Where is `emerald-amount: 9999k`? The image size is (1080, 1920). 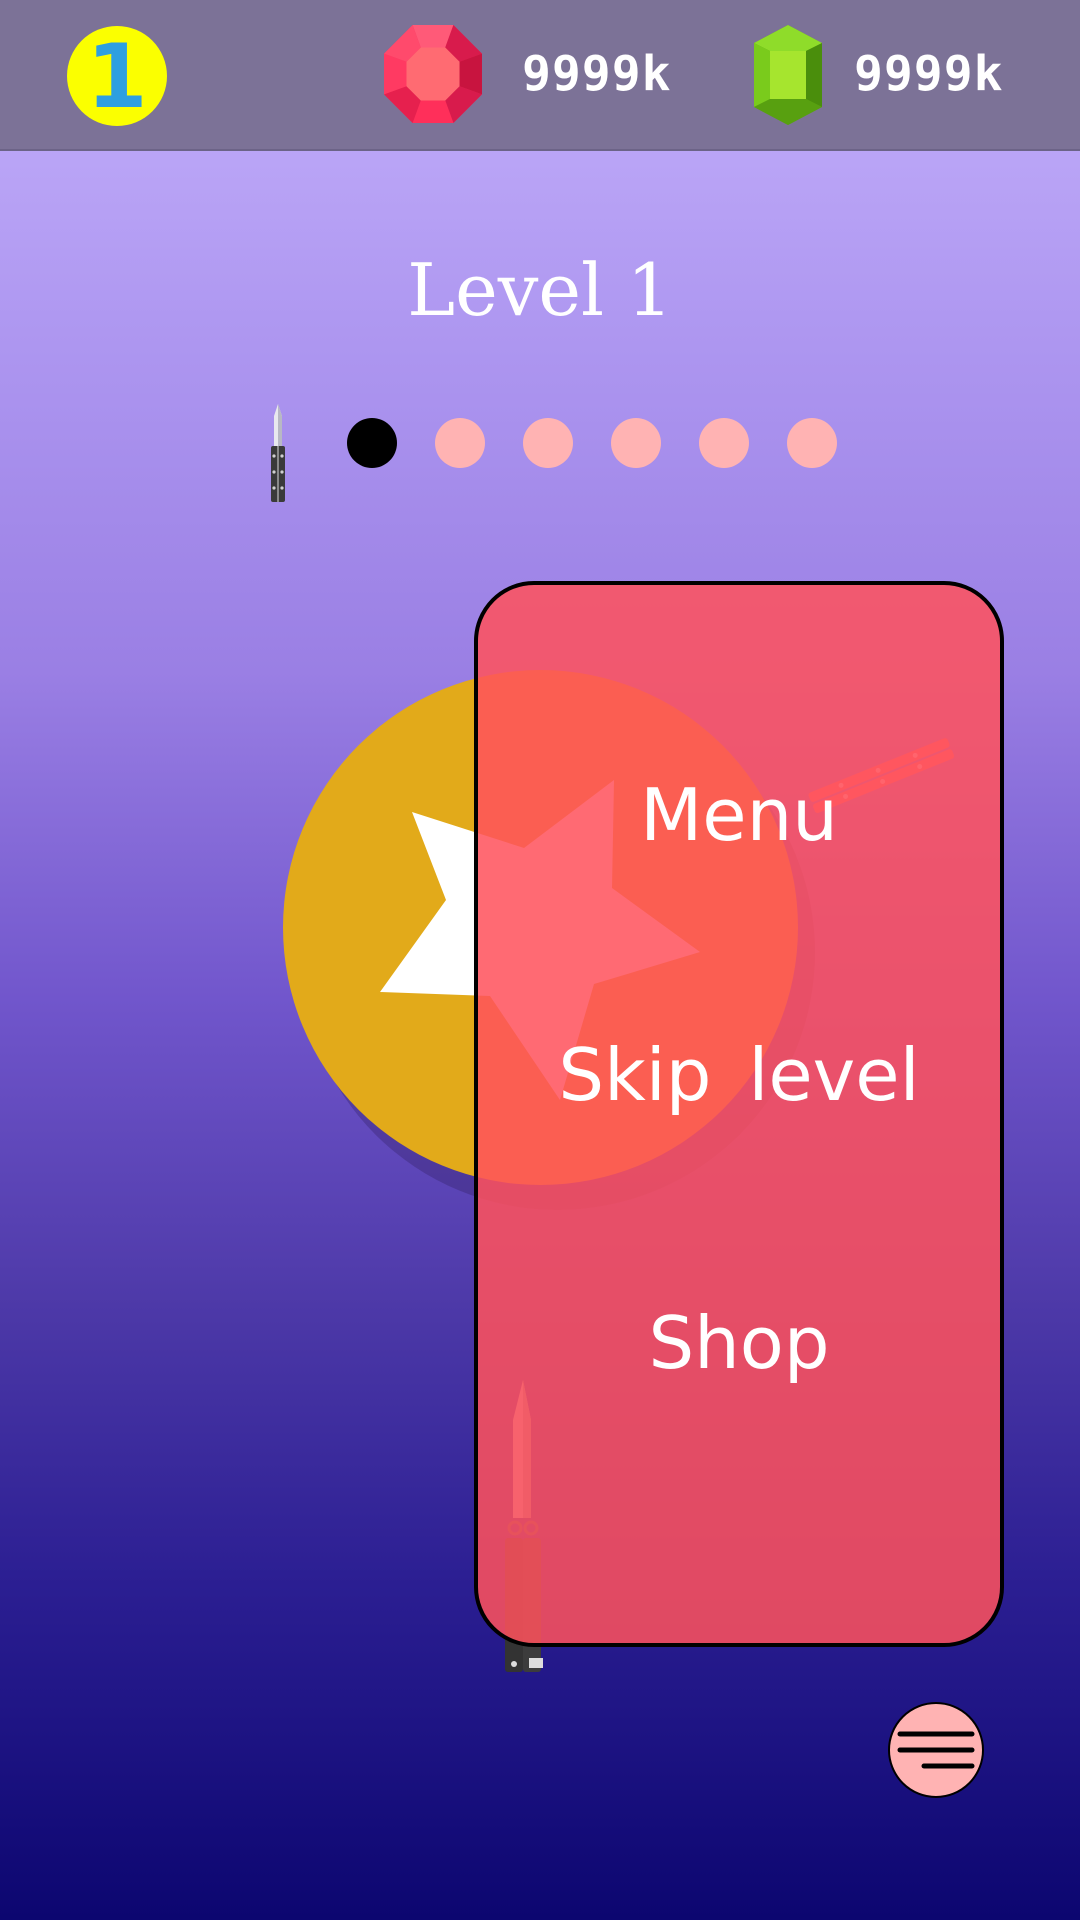 emerald-amount: 9999k is located at coordinates (929, 74).